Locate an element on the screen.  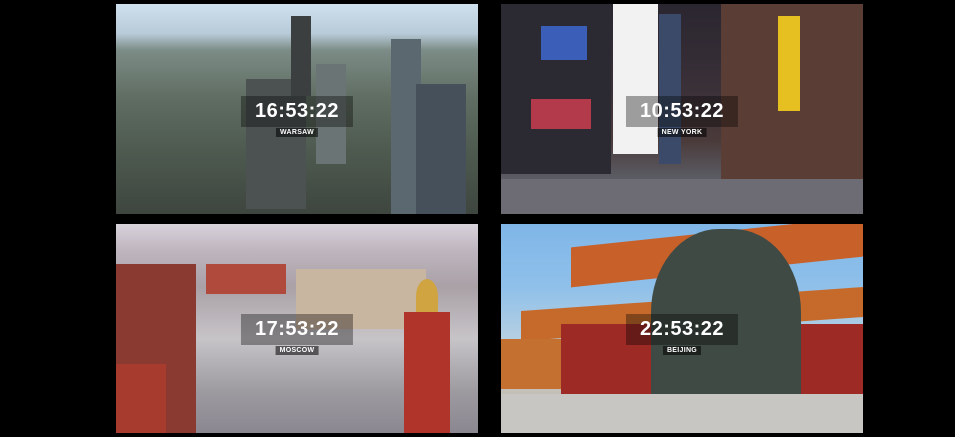
clock-time-warsaw: 16:53:22 is located at coordinates (297, 111).